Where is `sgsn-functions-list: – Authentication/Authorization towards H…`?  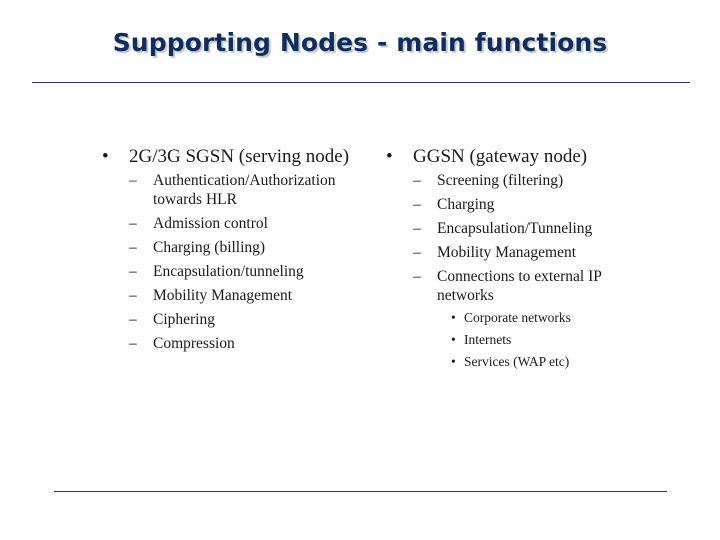 sgsn-functions-list: – Authentication/Authorization towards H… is located at coordinates (254, 262).